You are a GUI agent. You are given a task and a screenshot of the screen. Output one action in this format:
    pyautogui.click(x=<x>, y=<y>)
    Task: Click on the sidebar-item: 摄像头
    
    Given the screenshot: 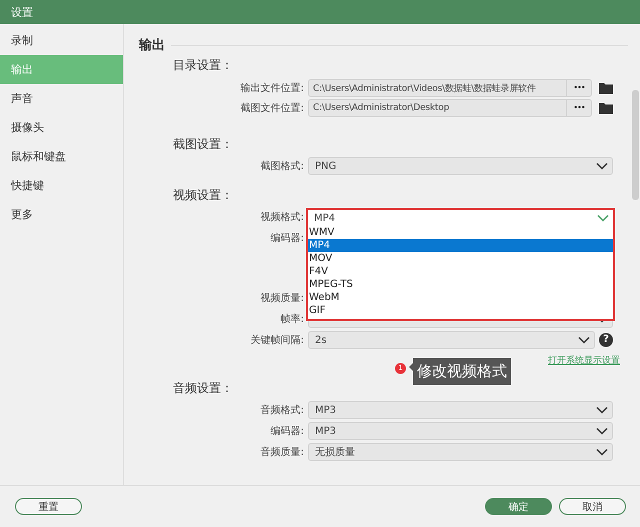 What is the action you would take?
    pyautogui.click(x=61, y=127)
    